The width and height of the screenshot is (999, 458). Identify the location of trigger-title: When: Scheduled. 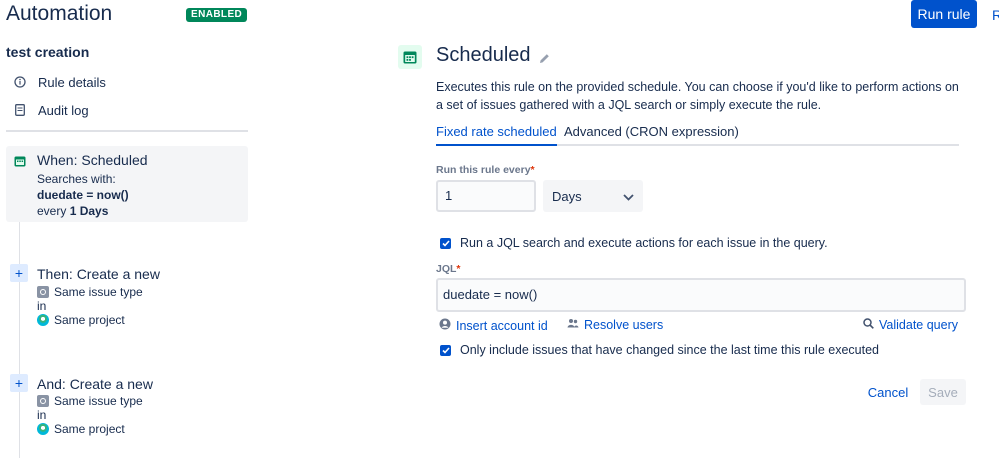
(92, 160).